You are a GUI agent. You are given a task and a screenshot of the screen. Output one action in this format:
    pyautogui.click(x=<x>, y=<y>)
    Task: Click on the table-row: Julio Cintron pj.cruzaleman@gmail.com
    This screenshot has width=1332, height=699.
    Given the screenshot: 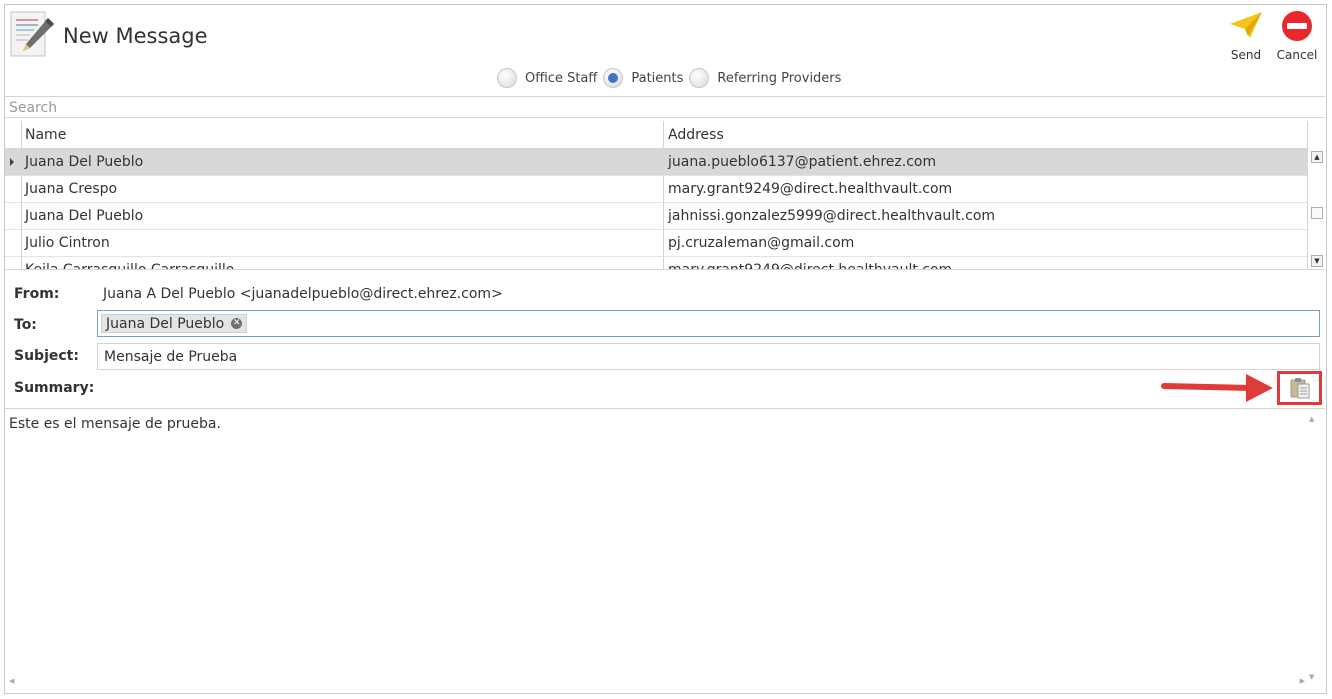 What is the action you would take?
    pyautogui.click(x=656, y=243)
    